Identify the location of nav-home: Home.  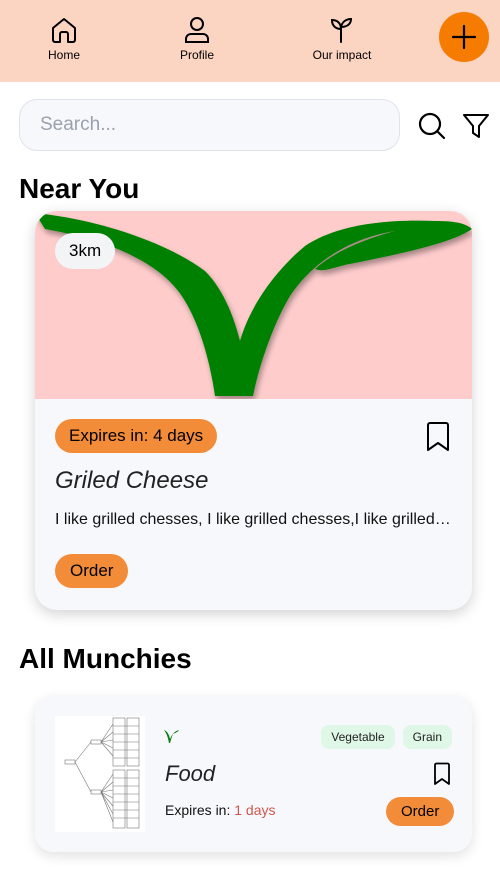
(64, 39).